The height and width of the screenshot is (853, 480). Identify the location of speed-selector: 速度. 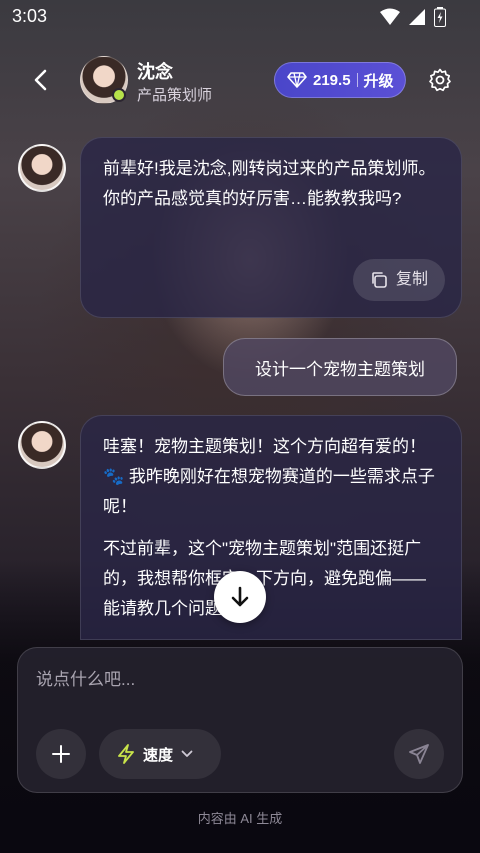
(160, 754).